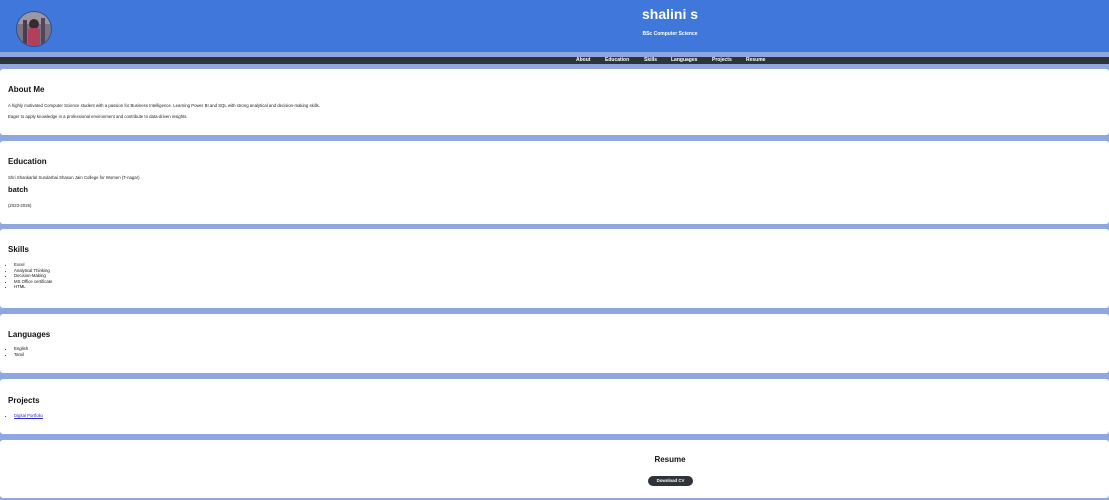  What do you see at coordinates (684, 60) in the screenshot?
I see `nav-languages: Languages` at bounding box center [684, 60].